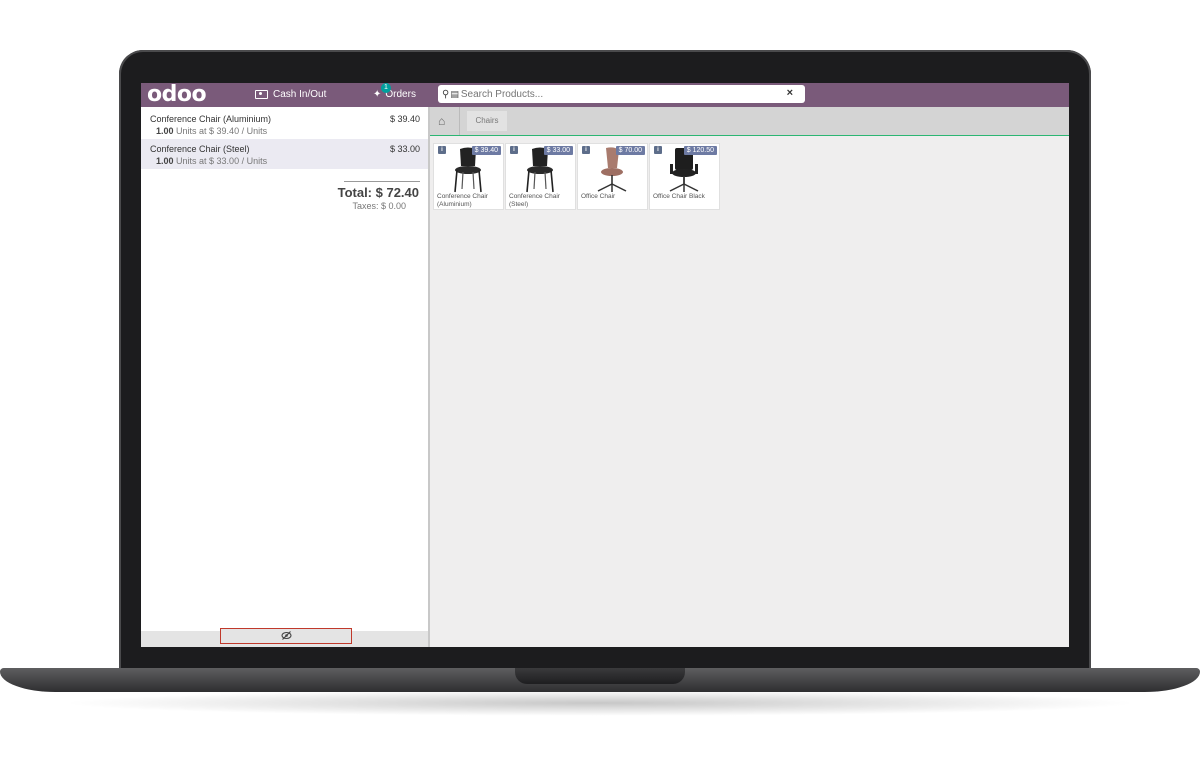  What do you see at coordinates (790, 93) in the screenshot?
I see `clear-search-icon: ×` at bounding box center [790, 93].